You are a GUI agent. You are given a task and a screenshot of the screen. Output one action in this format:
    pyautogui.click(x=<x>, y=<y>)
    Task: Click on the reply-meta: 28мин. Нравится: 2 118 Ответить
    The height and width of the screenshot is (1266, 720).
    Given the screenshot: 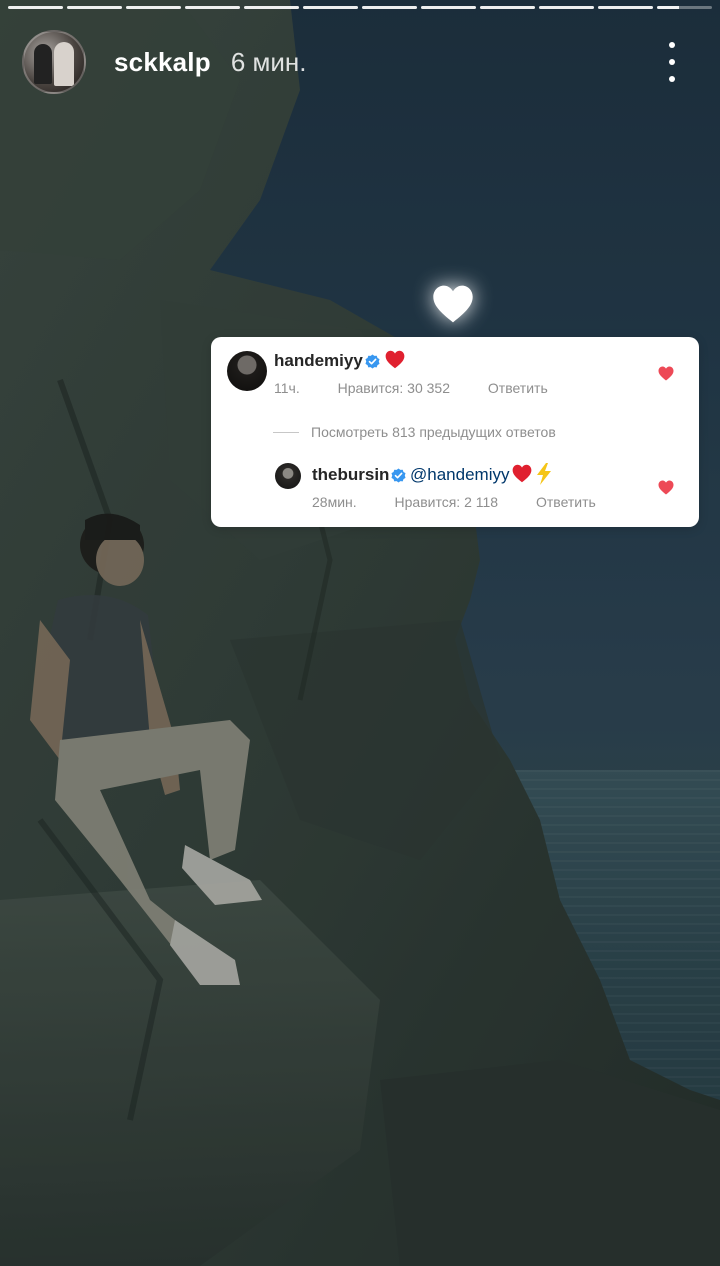 What is the action you would take?
    pyautogui.click(x=471, y=502)
    